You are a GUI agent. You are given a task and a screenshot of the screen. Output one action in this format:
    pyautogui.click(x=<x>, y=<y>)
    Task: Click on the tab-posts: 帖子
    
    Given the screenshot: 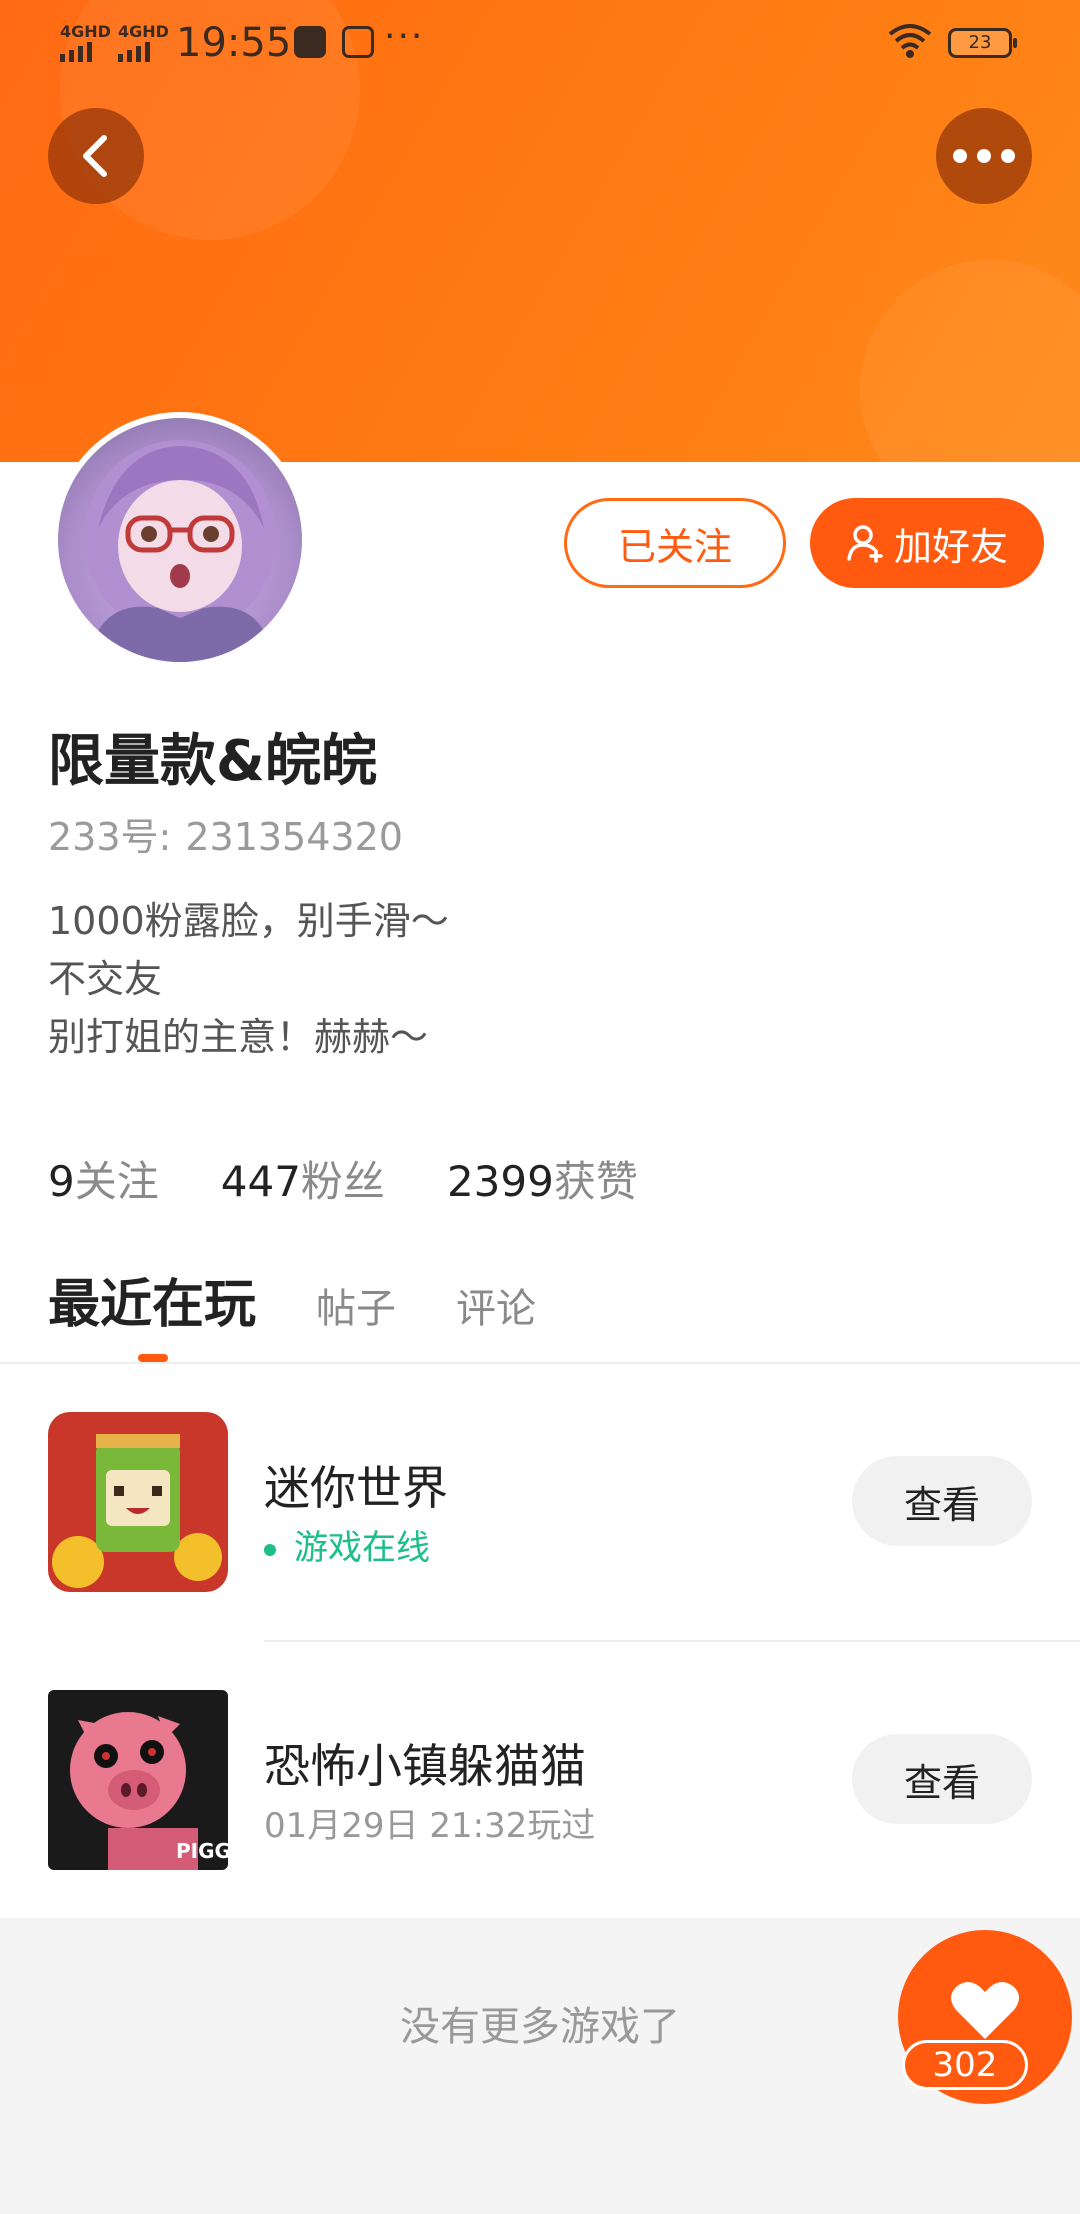 What is the action you would take?
    pyautogui.click(x=356, y=1305)
    